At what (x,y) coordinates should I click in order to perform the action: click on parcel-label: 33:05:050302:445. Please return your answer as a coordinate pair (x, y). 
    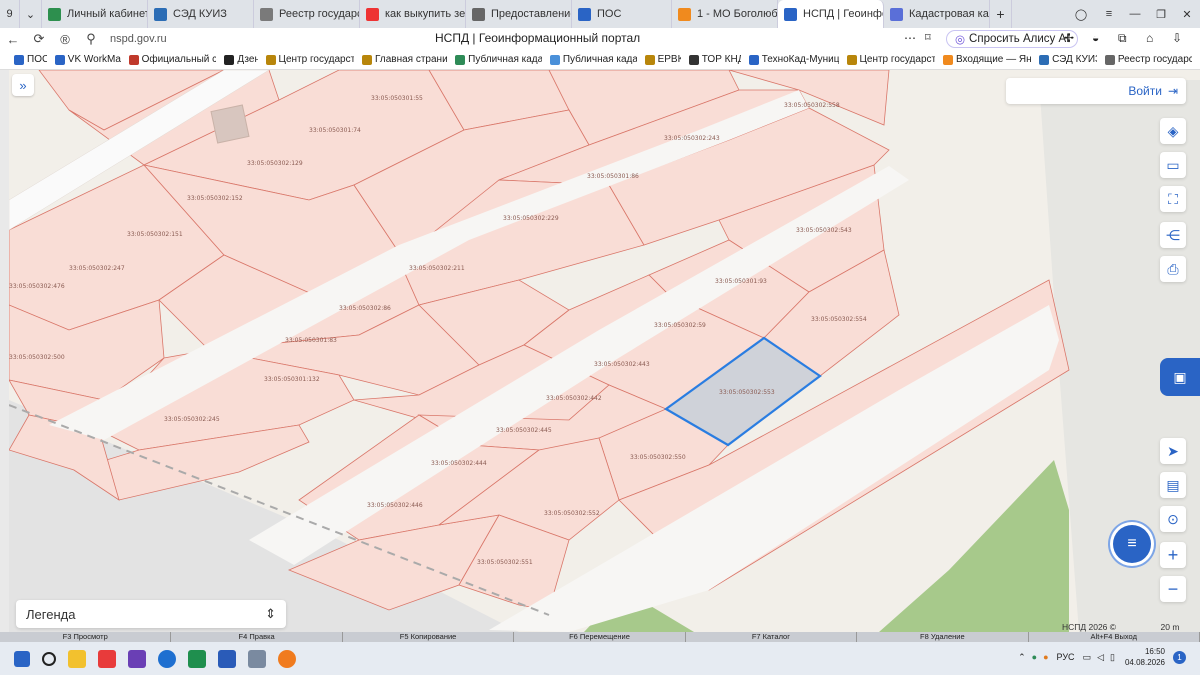
    Looking at the image, I should click on (524, 430).